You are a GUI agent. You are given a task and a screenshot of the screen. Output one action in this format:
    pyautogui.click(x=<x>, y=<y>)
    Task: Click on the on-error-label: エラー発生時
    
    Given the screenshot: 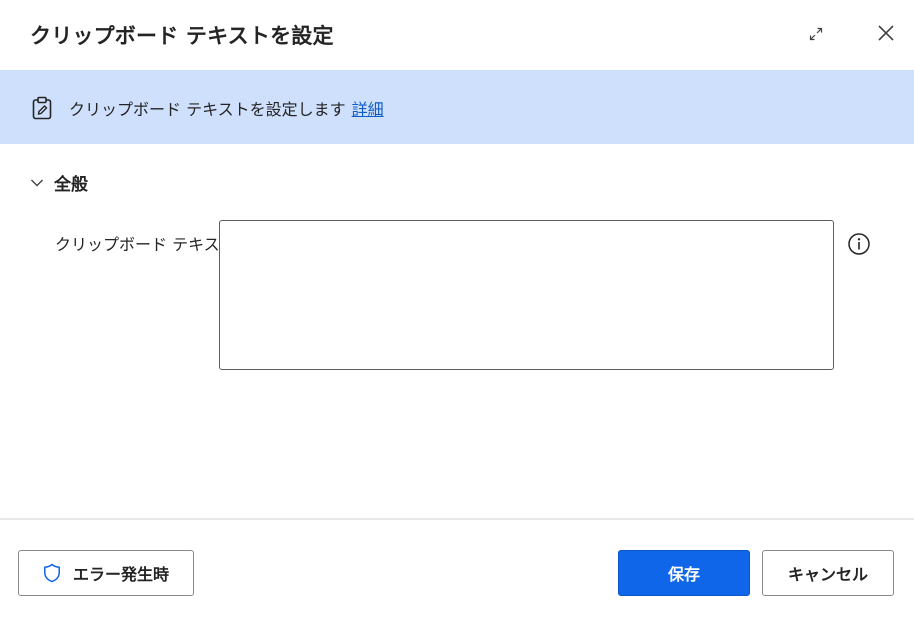 What is the action you would take?
    pyautogui.click(x=120, y=574)
    